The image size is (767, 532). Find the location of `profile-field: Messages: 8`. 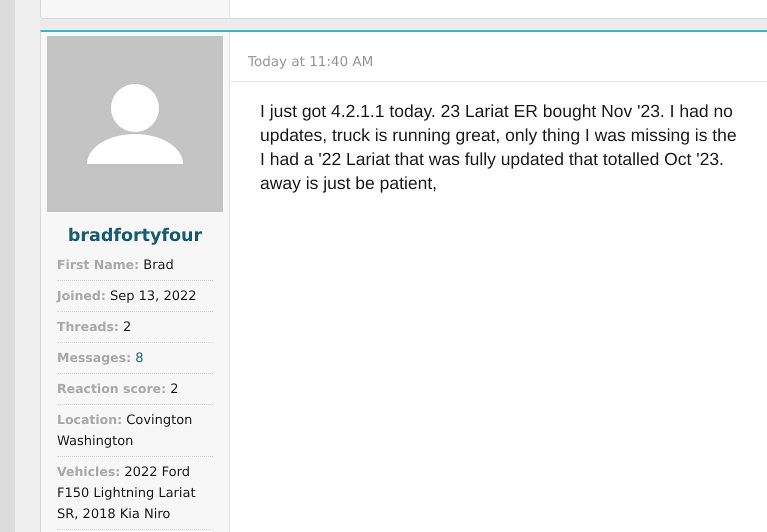

profile-field: Messages: 8 is located at coordinates (135, 358).